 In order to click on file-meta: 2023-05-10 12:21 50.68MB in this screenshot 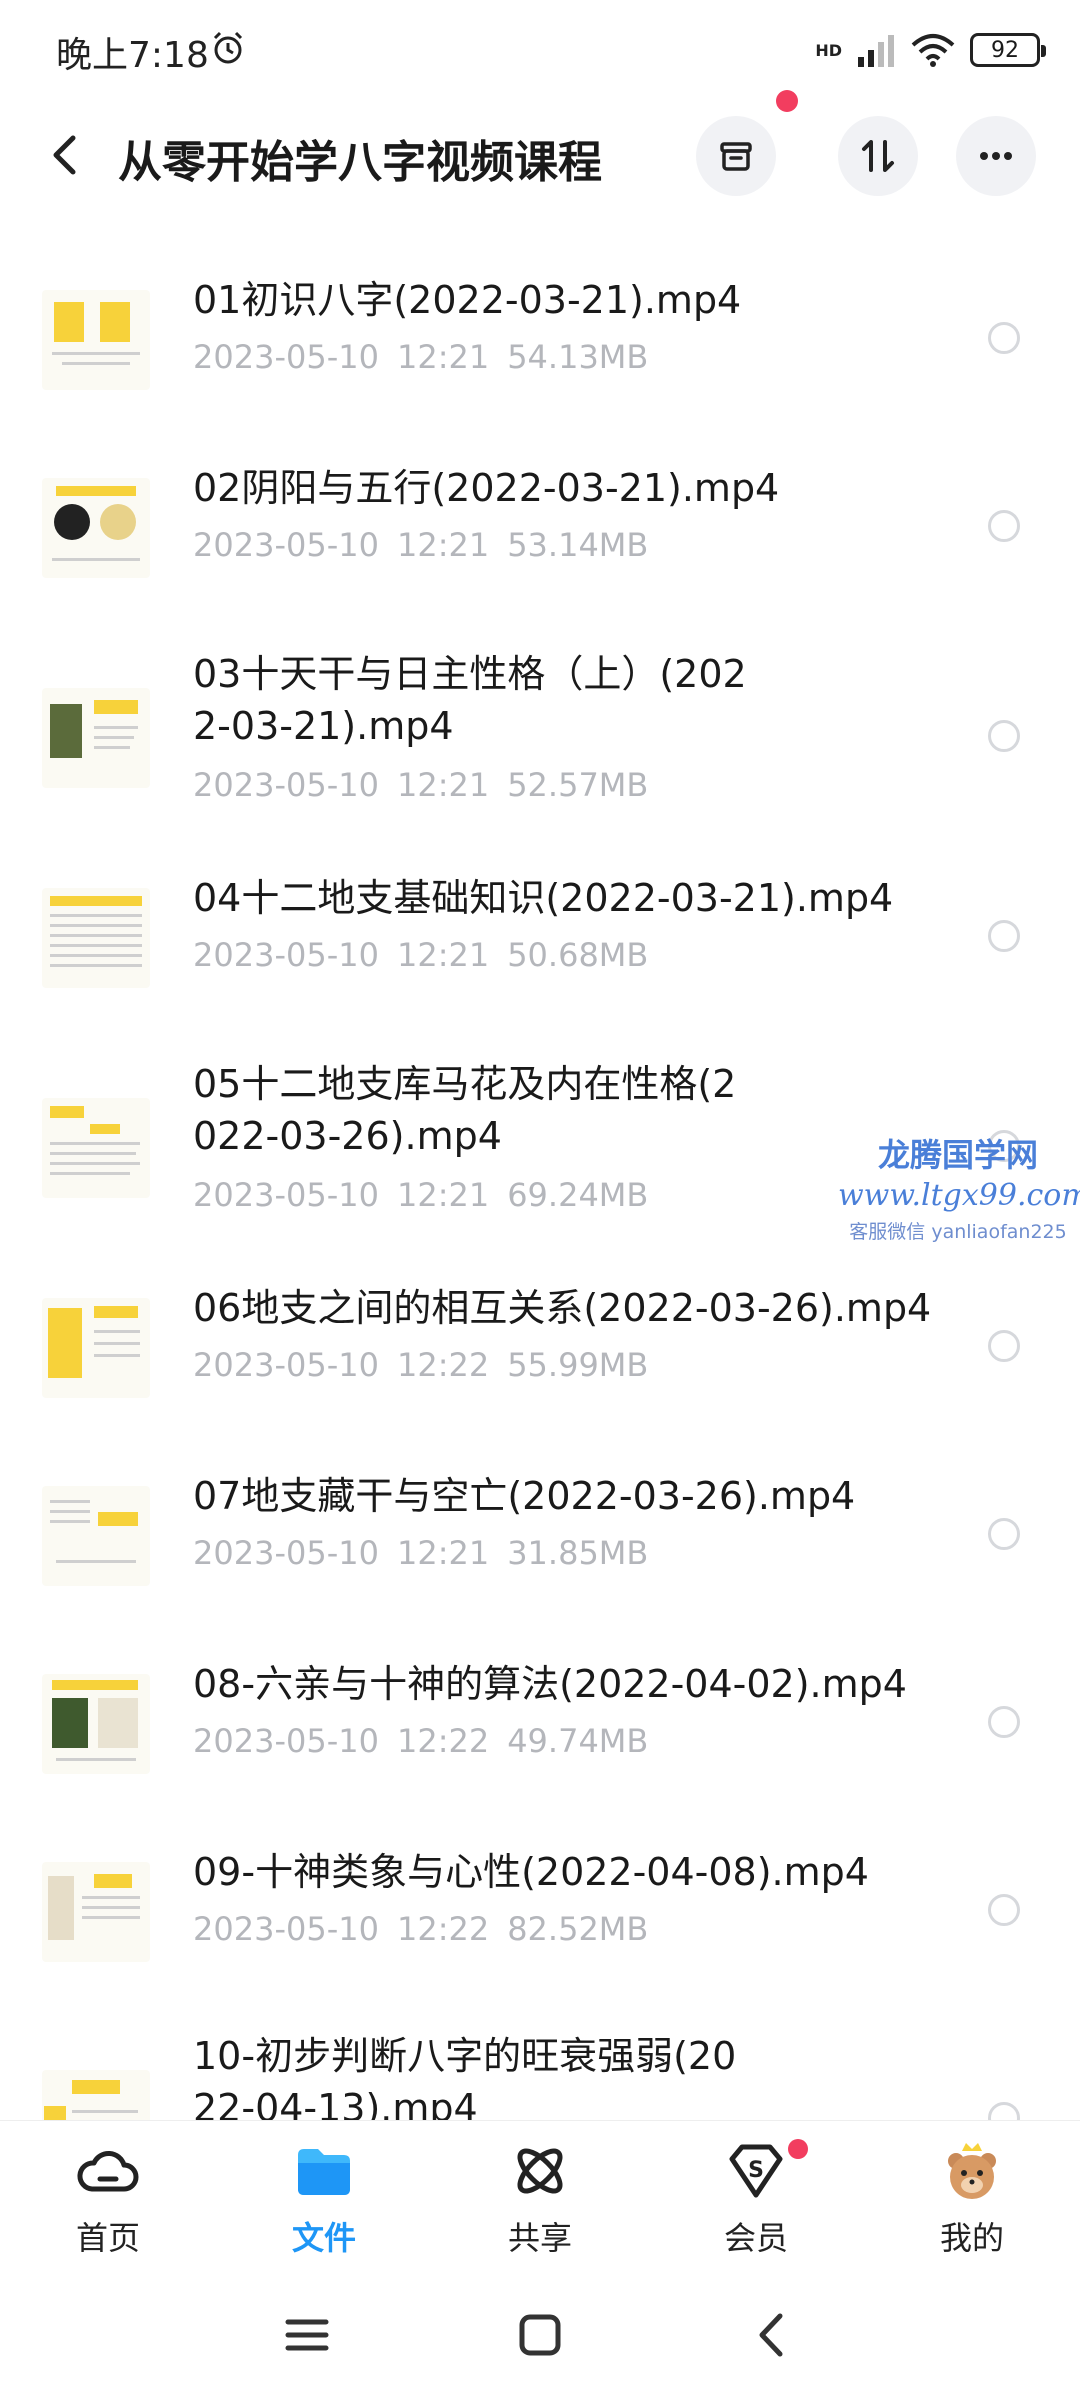, I will do `click(429, 955)`.